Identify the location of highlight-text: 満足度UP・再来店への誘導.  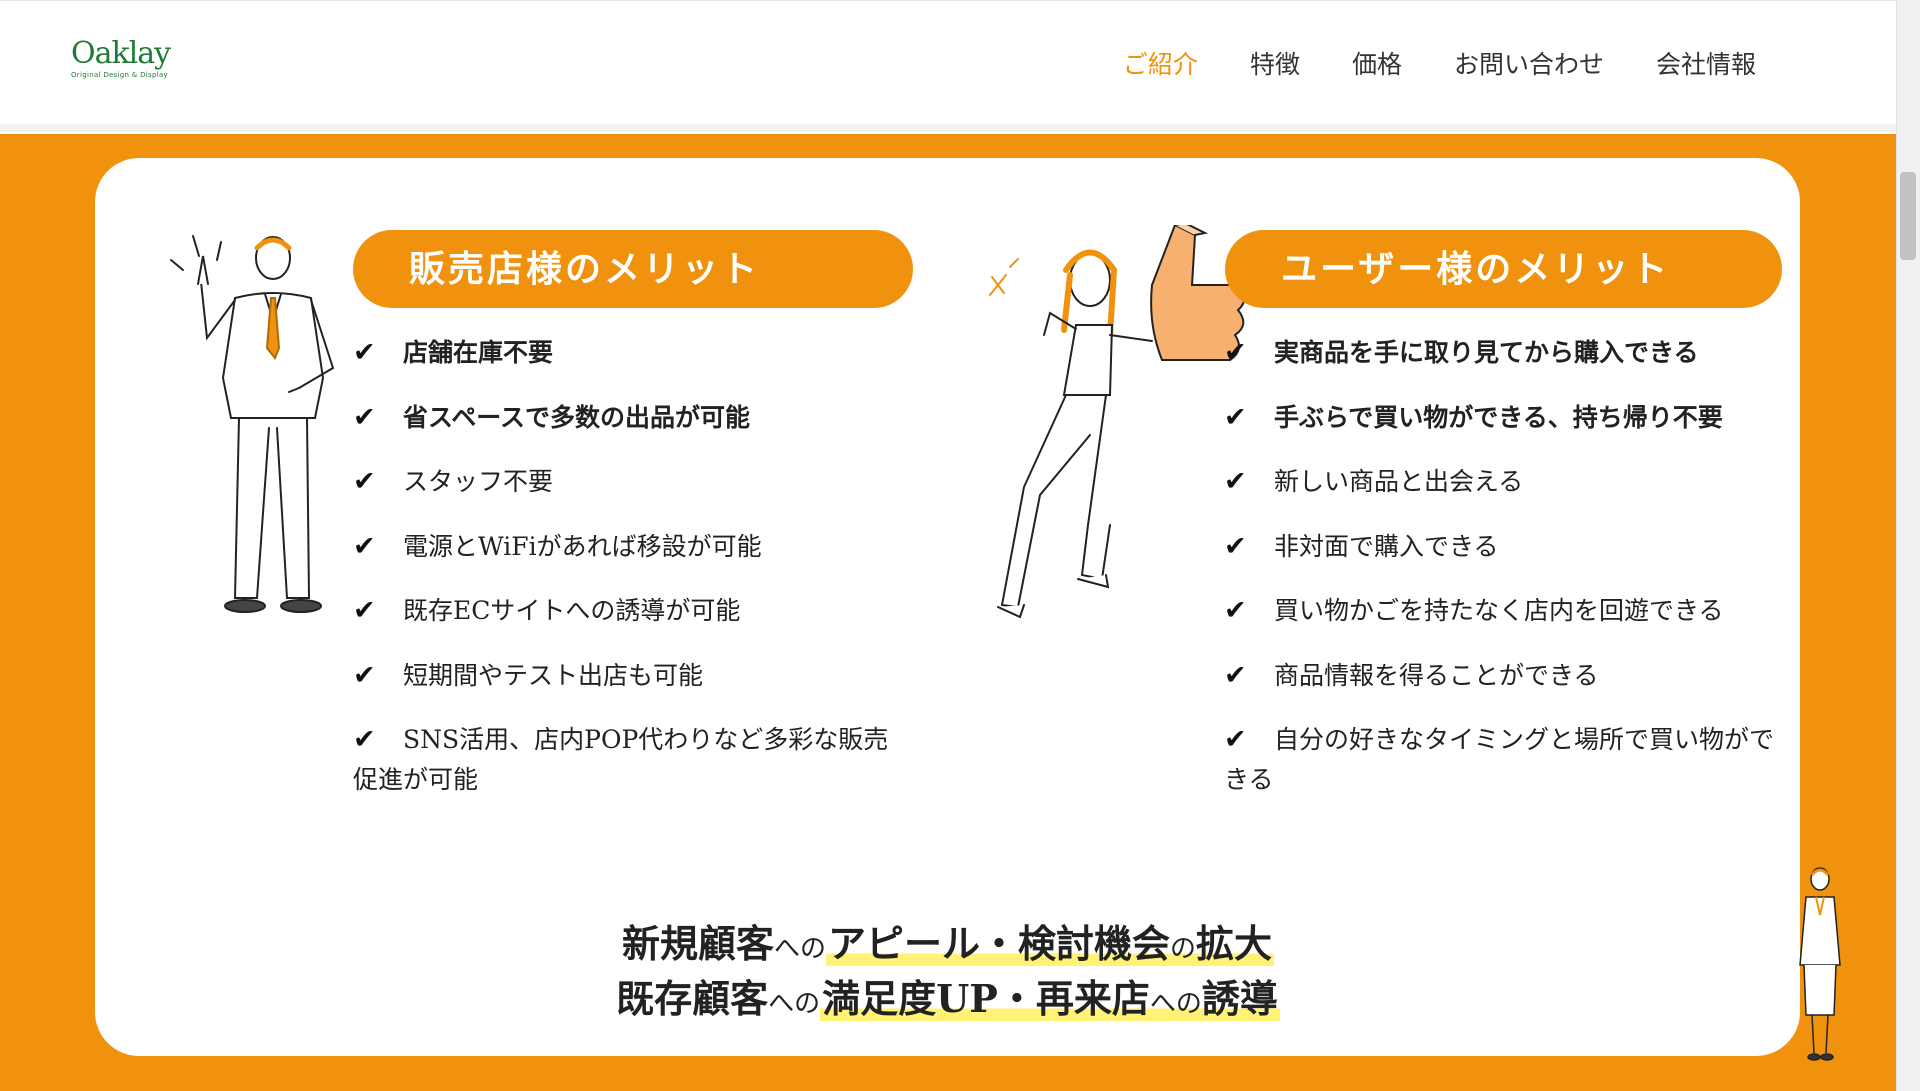
(1050, 998).